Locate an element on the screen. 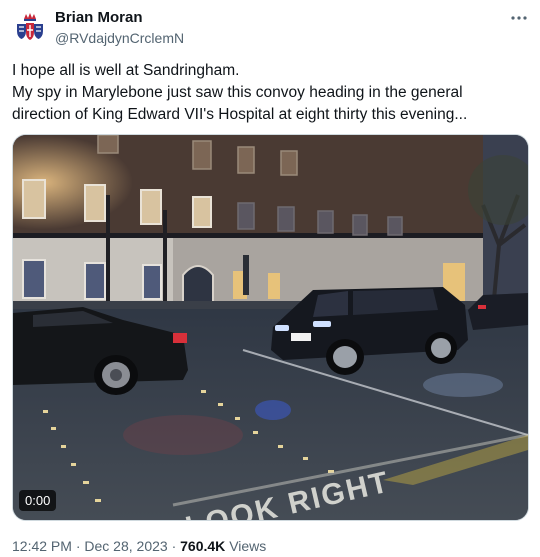 This screenshot has width=540, height=557. author-display-name: Brian Moran is located at coordinates (99, 18).